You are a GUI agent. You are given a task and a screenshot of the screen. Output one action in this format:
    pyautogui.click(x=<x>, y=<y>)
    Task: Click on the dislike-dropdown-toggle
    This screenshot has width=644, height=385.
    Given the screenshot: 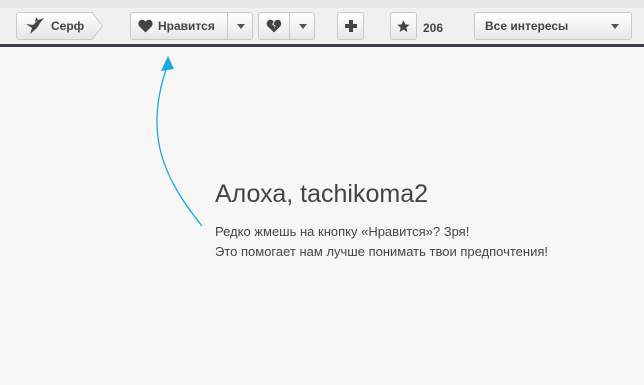 What is the action you would take?
    pyautogui.click(x=302, y=26)
    